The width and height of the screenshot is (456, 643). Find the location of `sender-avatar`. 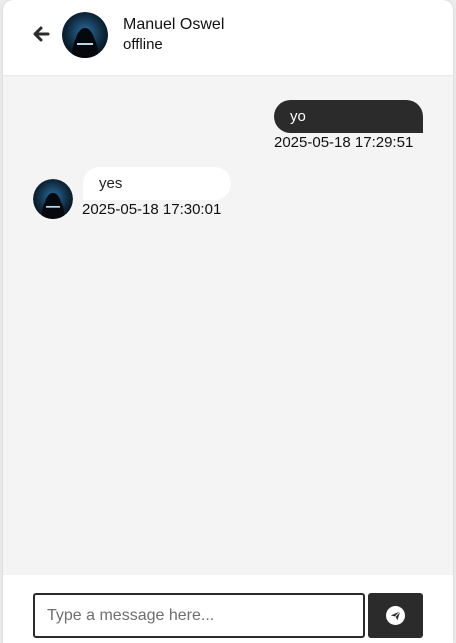

sender-avatar is located at coordinates (53, 199).